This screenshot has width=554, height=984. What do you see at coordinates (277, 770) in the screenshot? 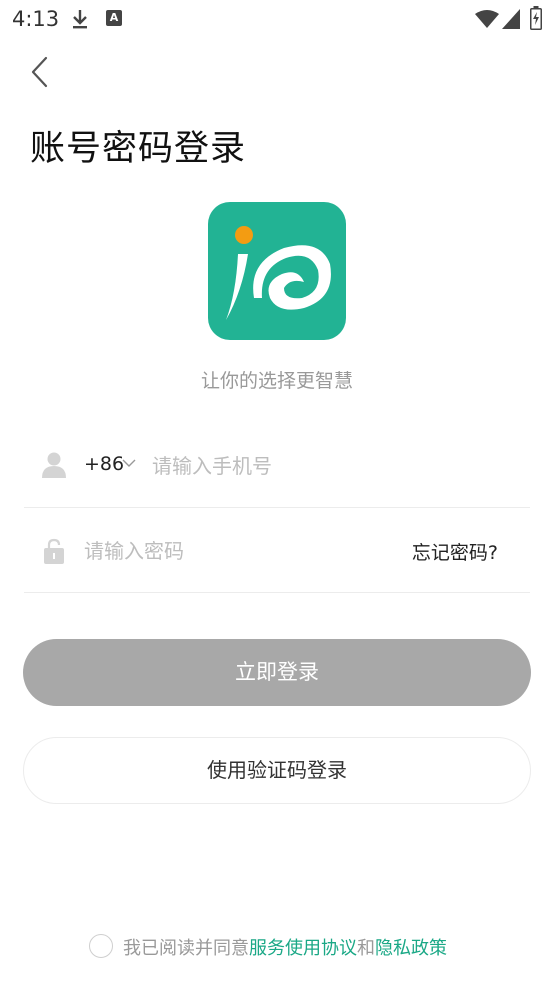
I see `sms-login-button: 使用验证码登录` at bounding box center [277, 770].